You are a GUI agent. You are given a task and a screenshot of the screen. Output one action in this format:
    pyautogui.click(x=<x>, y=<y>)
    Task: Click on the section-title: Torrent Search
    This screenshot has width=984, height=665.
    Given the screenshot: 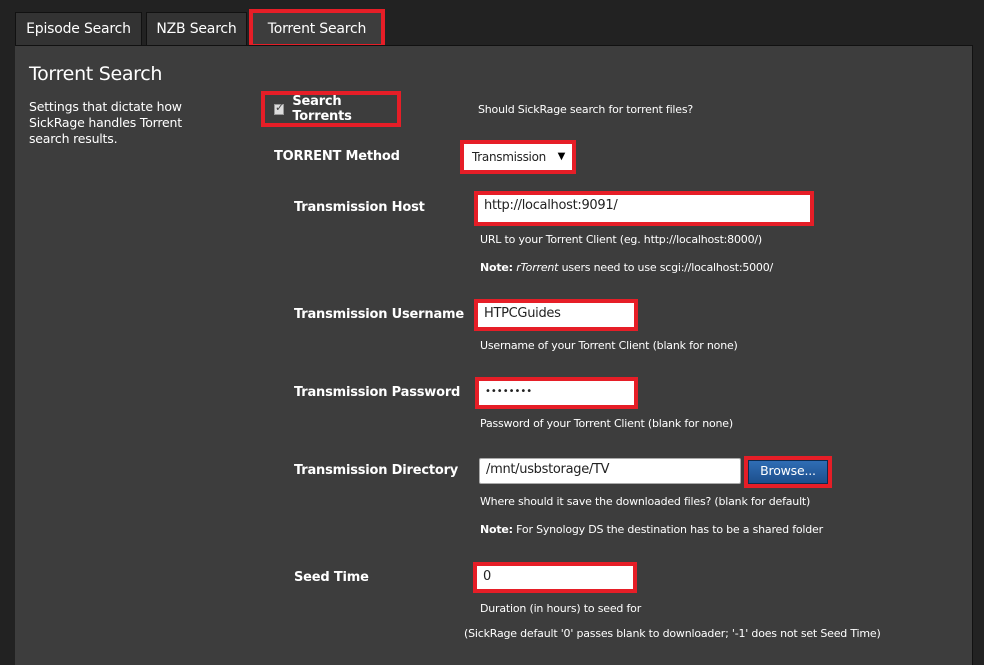 What is the action you would take?
    pyautogui.click(x=96, y=74)
    